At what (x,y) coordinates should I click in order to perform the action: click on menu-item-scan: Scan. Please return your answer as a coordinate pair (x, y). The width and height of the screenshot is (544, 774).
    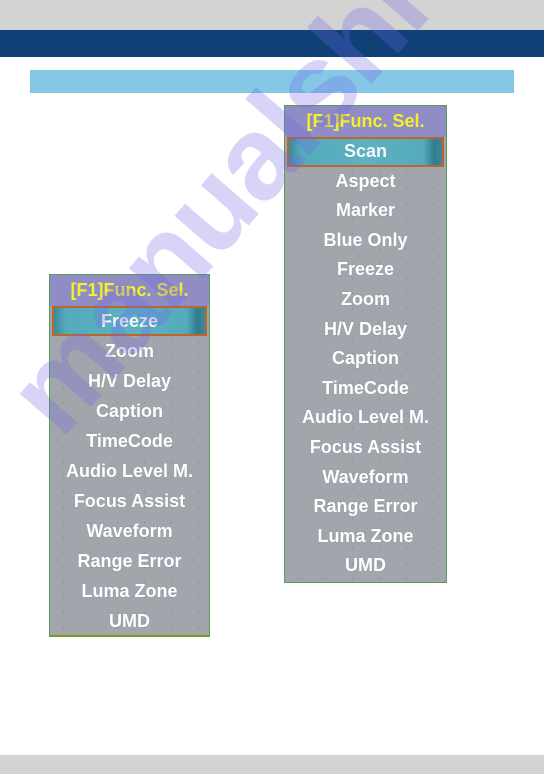
    Looking at the image, I should click on (365, 152).